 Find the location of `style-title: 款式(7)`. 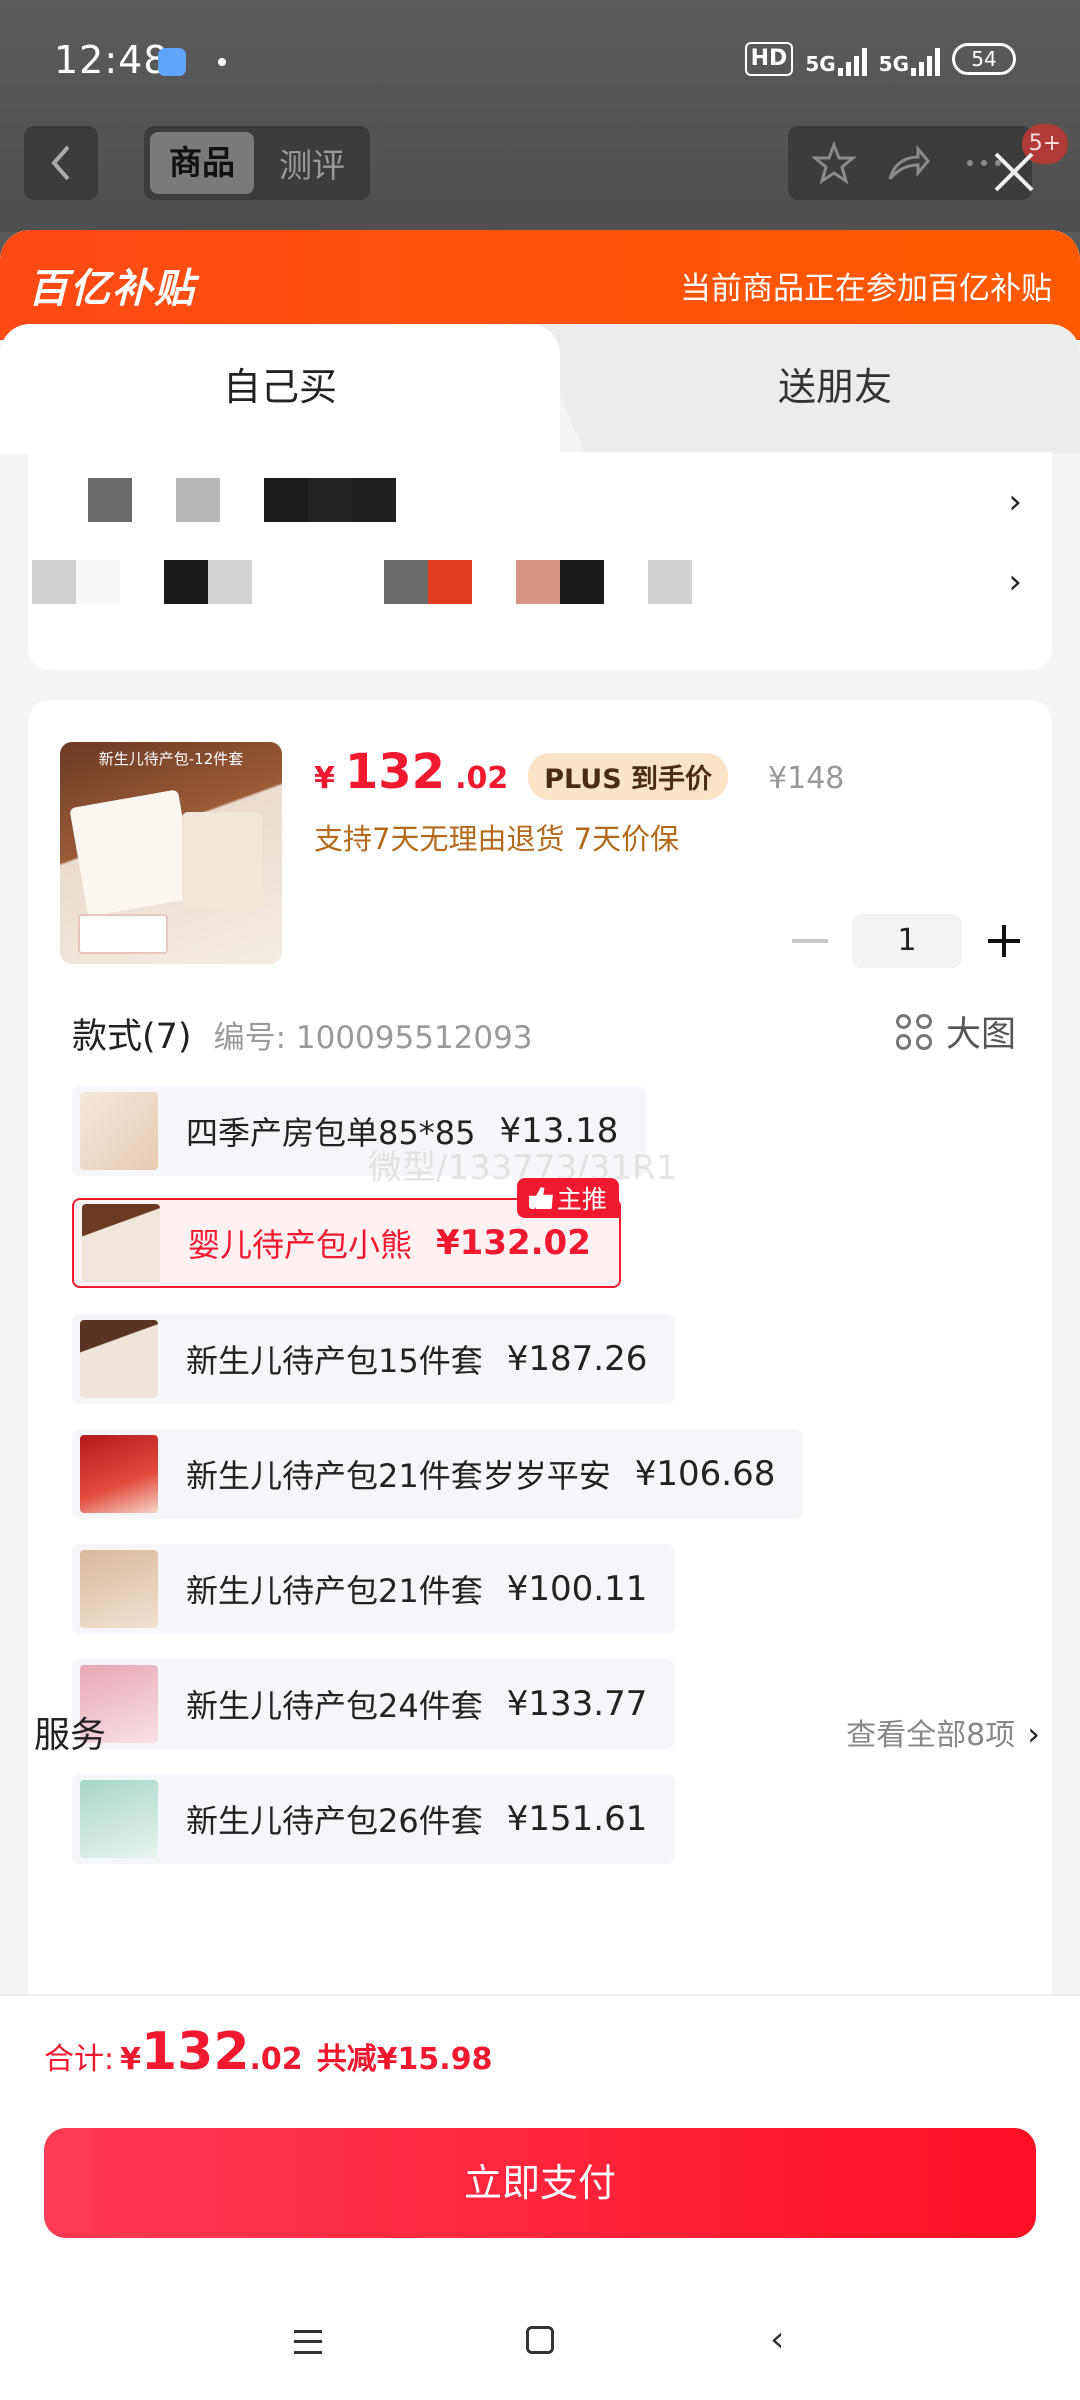

style-title: 款式(7) is located at coordinates (132, 1037).